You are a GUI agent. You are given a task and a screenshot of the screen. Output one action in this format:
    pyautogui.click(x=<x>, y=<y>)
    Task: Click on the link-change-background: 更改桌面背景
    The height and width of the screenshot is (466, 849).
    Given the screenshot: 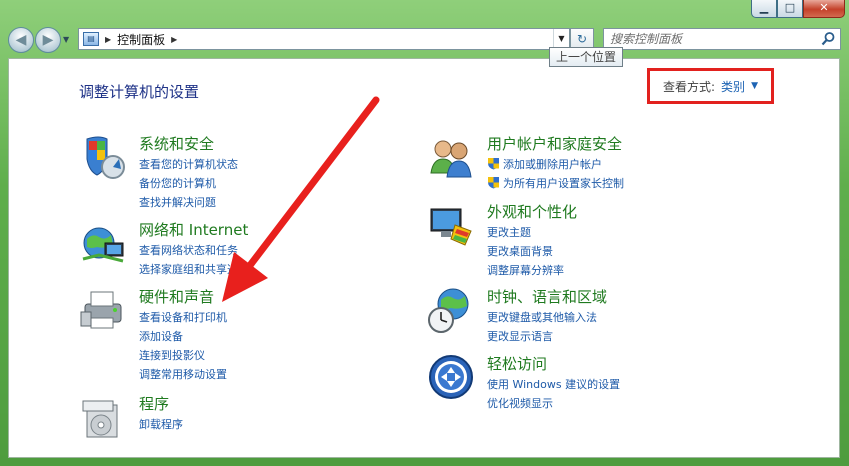 What is the action you would take?
    pyautogui.click(x=525, y=251)
    